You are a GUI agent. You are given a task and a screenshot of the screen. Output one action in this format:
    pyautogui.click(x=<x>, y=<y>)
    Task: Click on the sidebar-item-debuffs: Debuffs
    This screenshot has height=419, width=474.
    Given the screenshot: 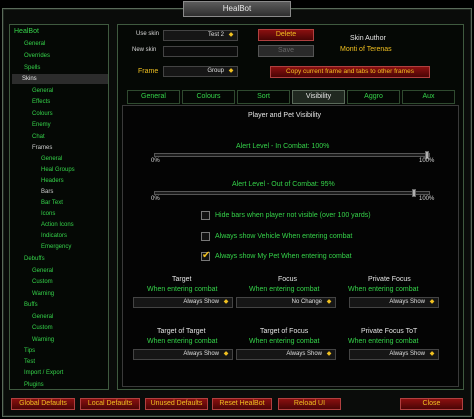 What is the action you would take?
    pyautogui.click(x=34, y=259)
    